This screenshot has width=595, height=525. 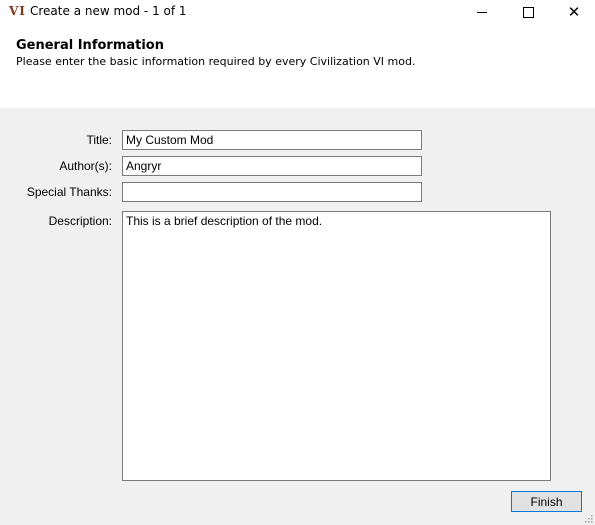 I want to click on title-label: Title:, so click(x=99, y=140).